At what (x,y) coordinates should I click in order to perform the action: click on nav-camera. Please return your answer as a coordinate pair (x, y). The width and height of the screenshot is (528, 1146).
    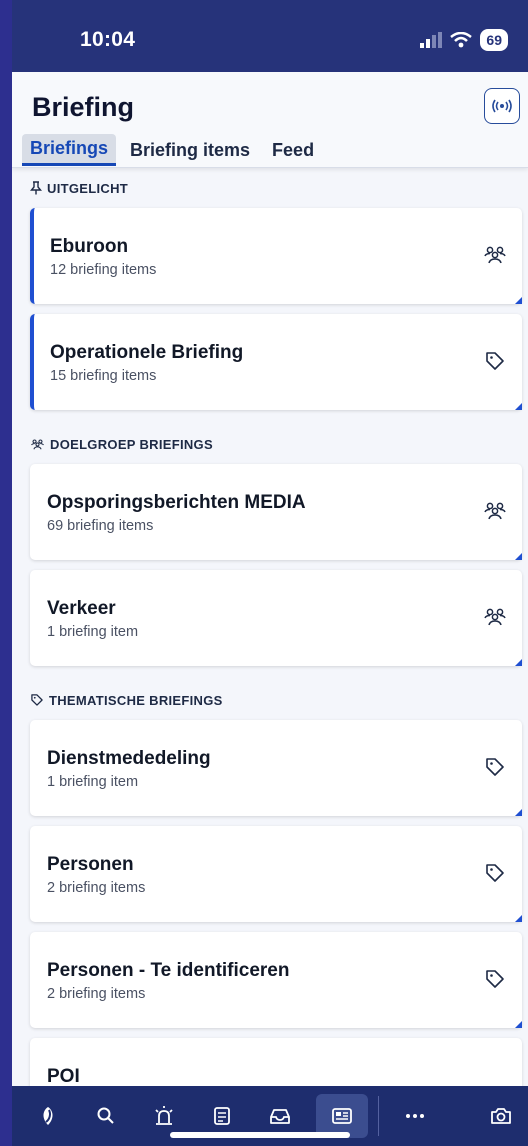
    Looking at the image, I should click on (501, 1116).